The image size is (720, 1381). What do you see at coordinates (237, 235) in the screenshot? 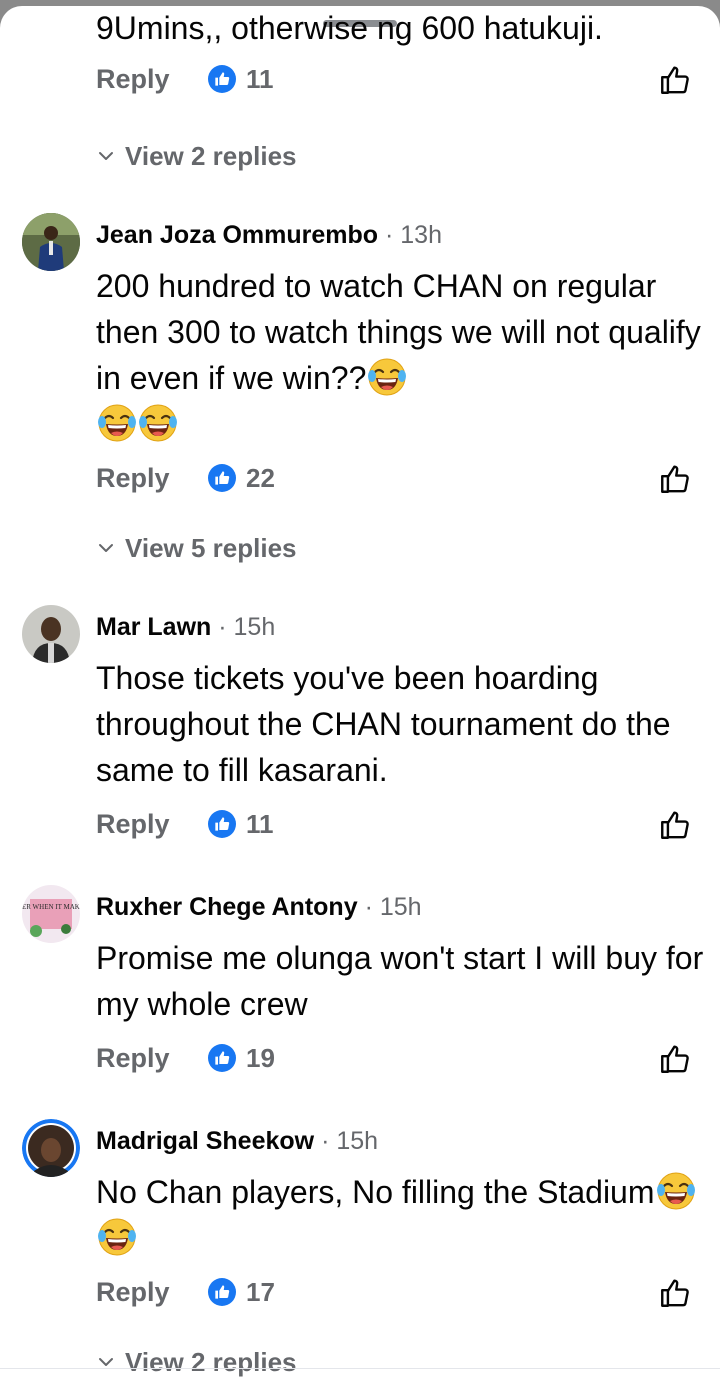
I see `author-name: Jean Joza Ommurembo` at bounding box center [237, 235].